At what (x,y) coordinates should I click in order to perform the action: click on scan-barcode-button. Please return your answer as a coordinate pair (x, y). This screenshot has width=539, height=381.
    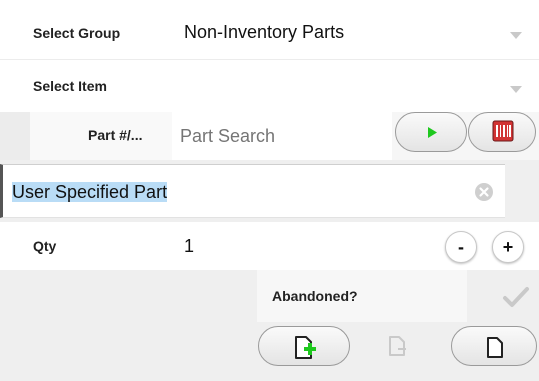
    Looking at the image, I should click on (502, 132).